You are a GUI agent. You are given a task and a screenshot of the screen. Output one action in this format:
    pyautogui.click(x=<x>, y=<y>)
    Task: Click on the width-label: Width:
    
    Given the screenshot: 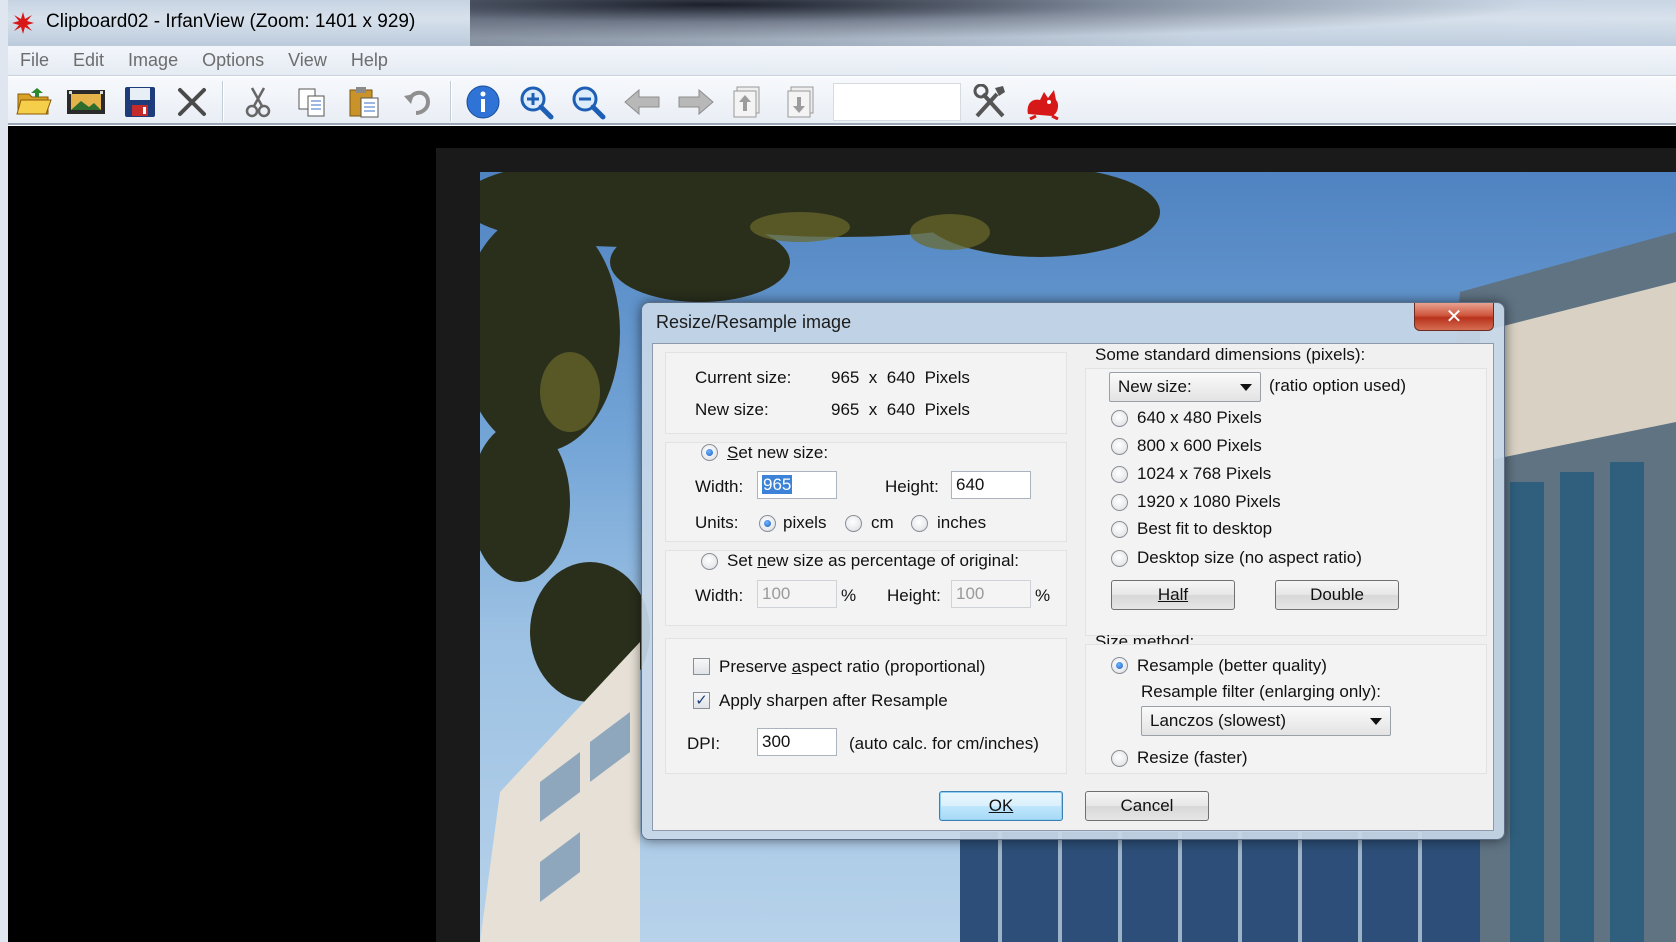 What is the action you would take?
    pyautogui.click(x=719, y=486)
    